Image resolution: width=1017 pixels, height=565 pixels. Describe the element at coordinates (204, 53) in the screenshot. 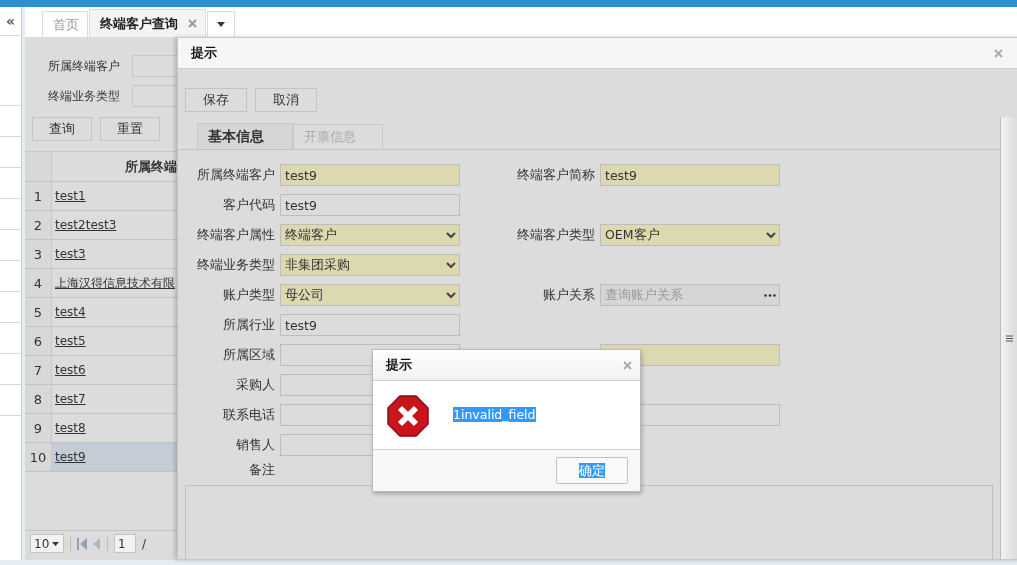

I see `dialog-title: 提示` at that location.